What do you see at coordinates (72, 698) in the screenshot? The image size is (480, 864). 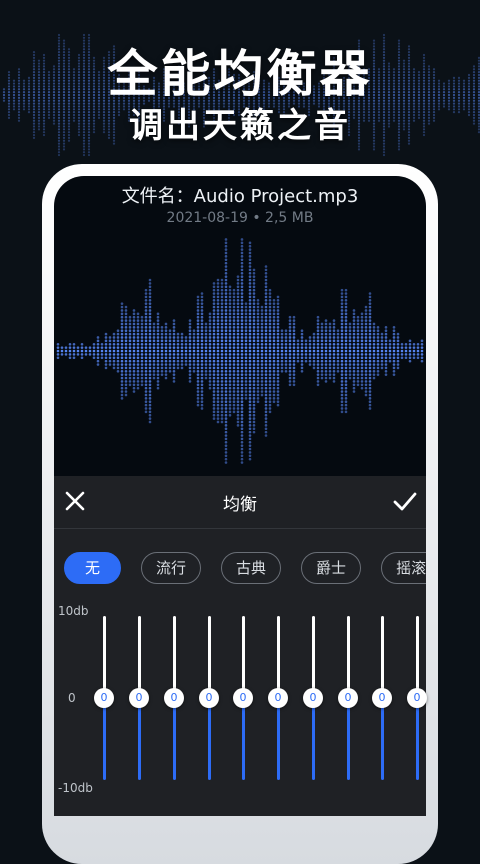 I see `scale-middle-label: 0` at bounding box center [72, 698].